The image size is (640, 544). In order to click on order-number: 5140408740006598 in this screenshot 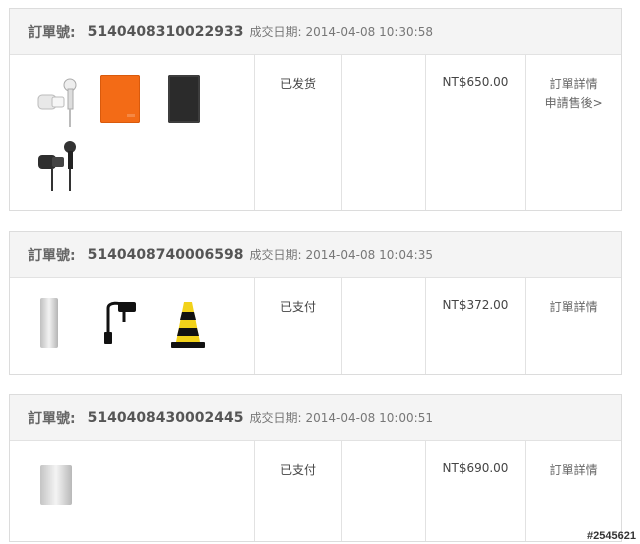, I will do `click(165, 254)`.